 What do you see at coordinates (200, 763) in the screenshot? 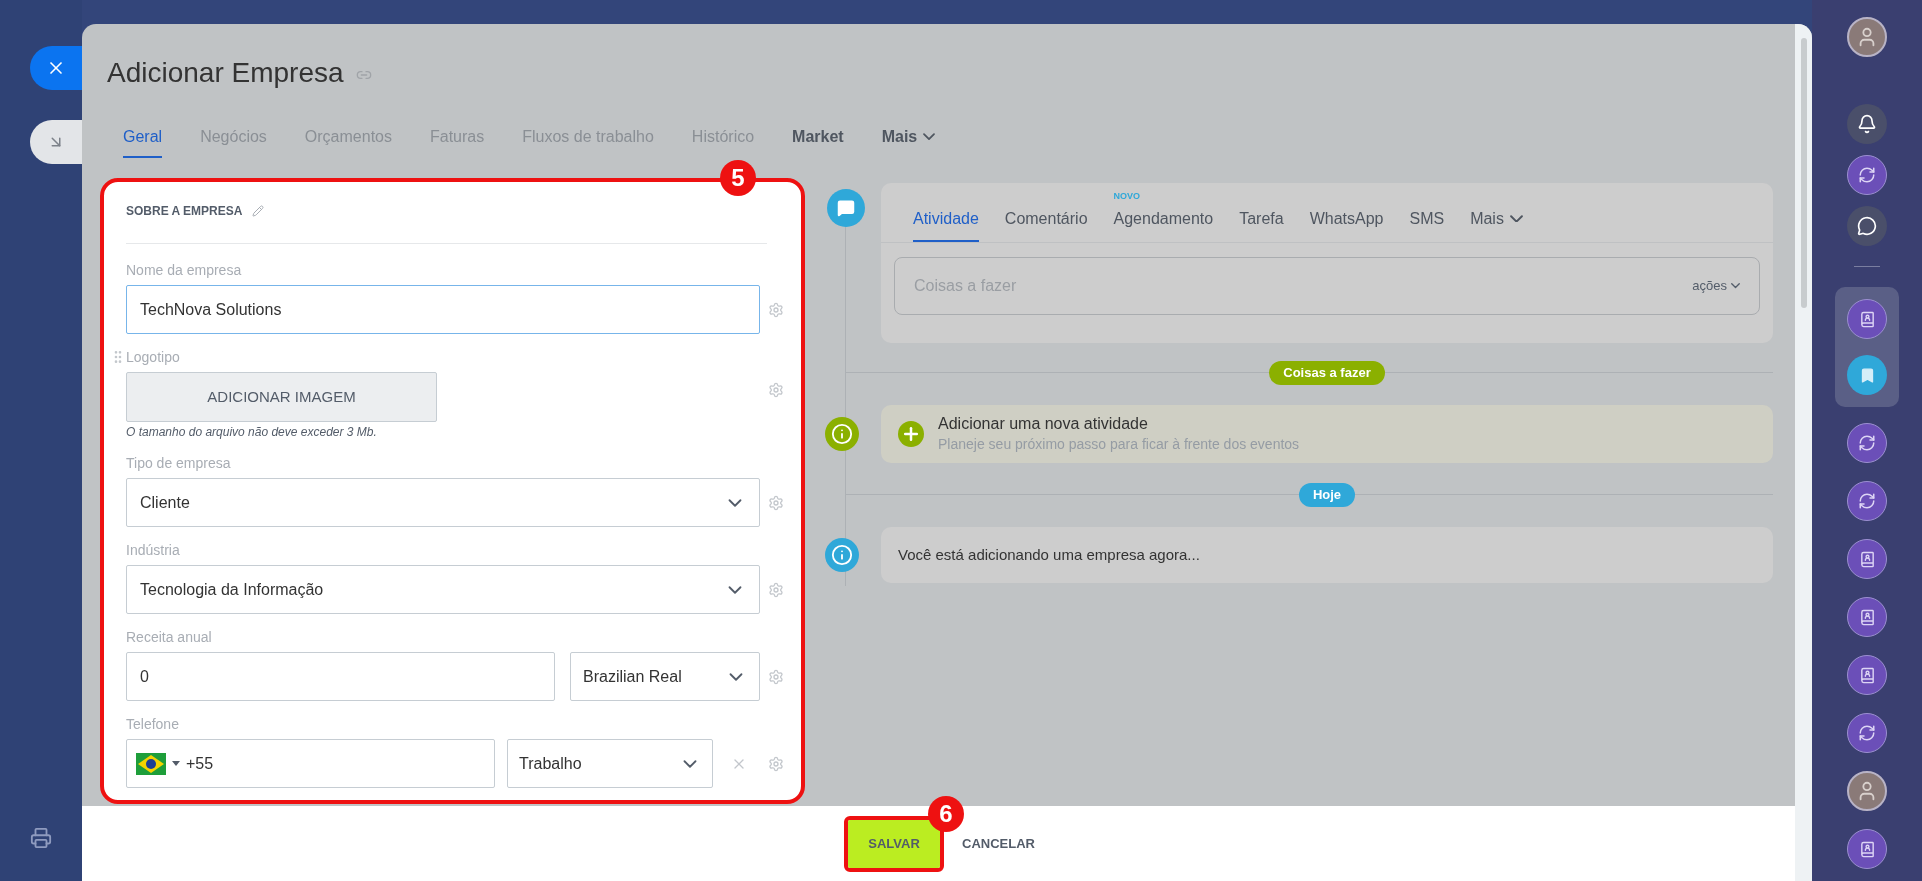
I see `phone-value: +55` at bounding box center [200, 763].